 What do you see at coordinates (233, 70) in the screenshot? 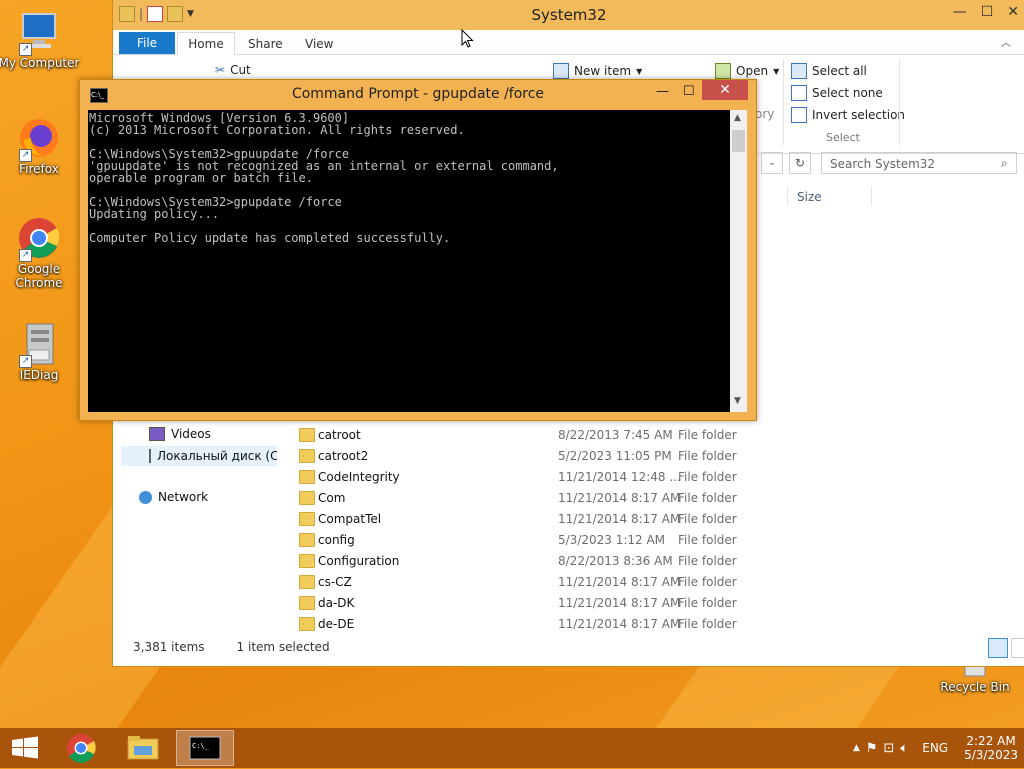
I see `cut-button: ✂ Cut` at bounding box center [233, 70].